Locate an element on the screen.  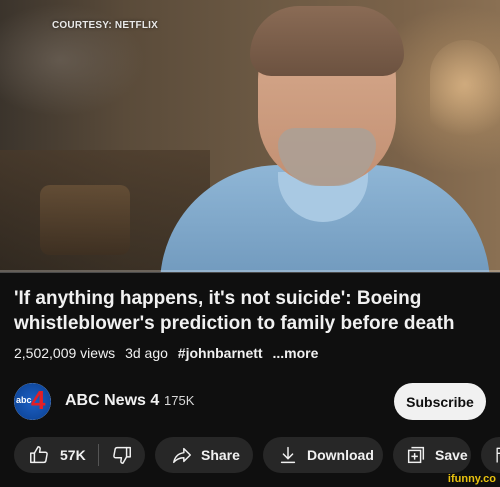
ifunny-watermark: ifunny.co is located at coordinates (471, 479).